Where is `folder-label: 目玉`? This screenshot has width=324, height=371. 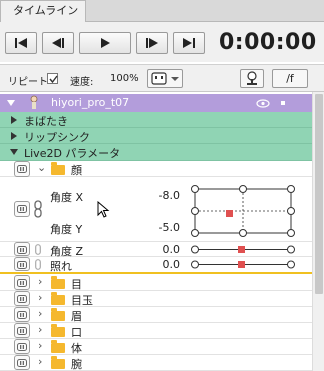 folder-label: 目玉 is located at coordinates (82, 300).